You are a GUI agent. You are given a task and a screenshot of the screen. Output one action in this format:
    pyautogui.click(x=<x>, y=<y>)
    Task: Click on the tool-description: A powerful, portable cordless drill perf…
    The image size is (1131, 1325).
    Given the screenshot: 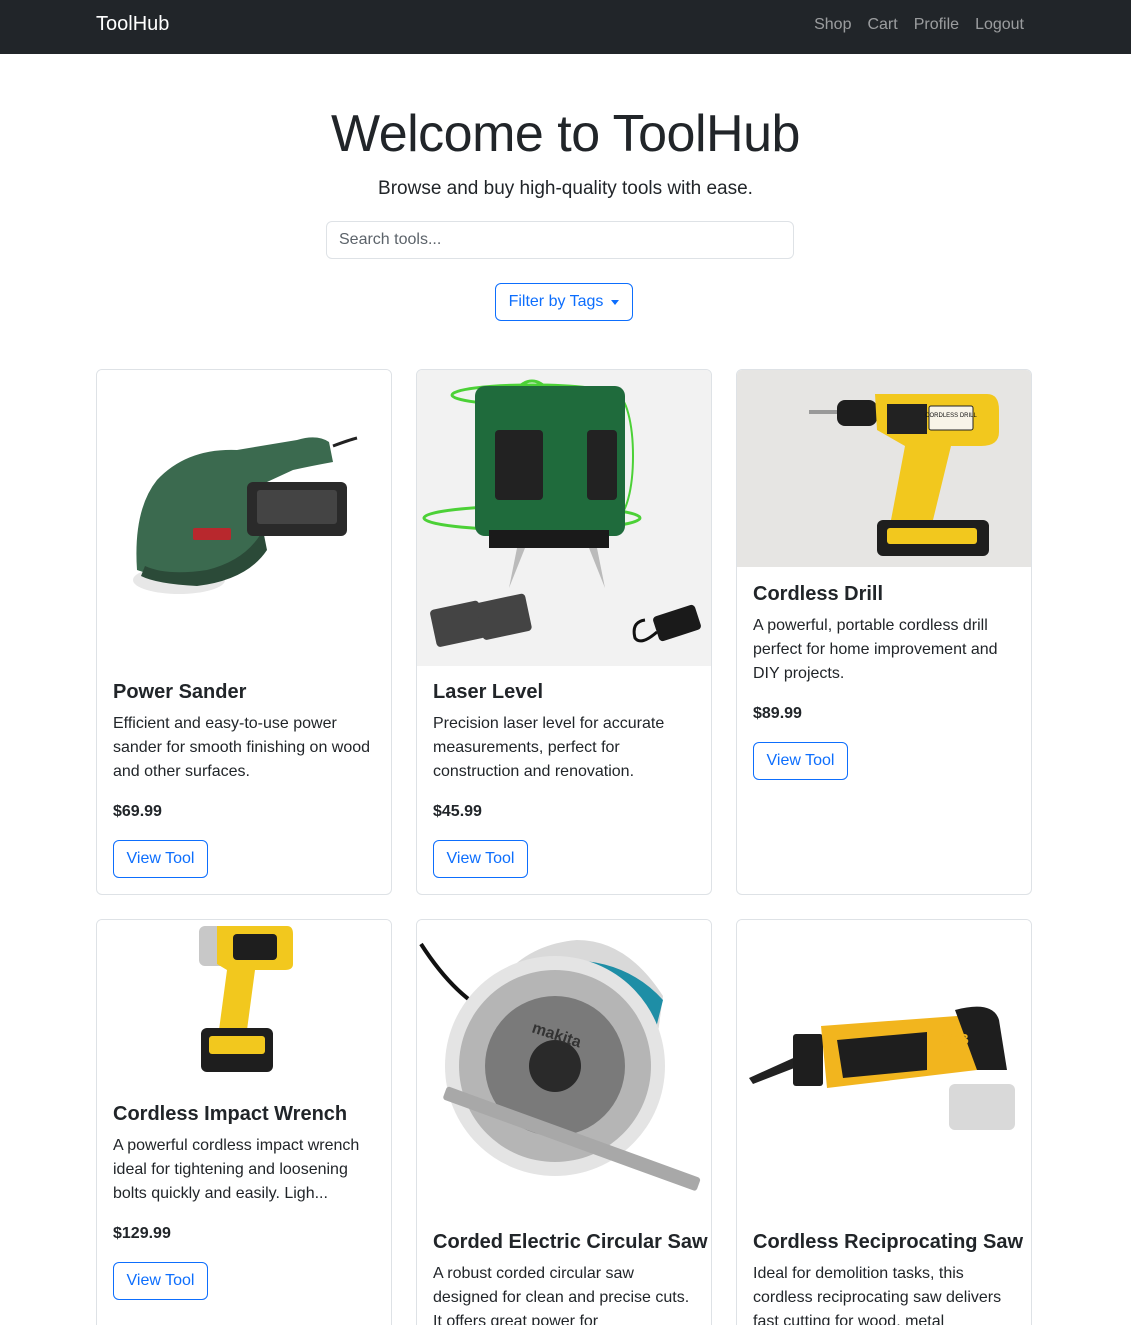 What is the action you would take?
    pyautogui.click(x=875, y=649)
    